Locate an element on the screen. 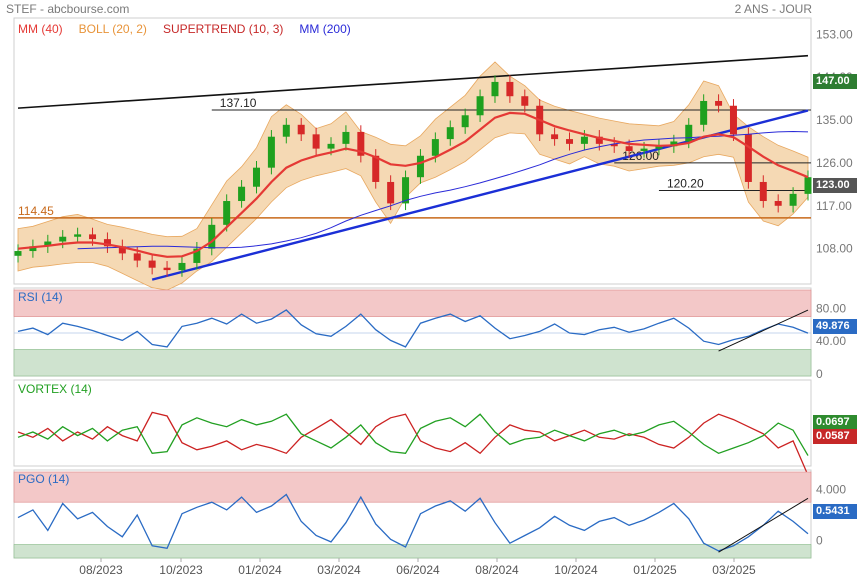 The width and height of the screenshot is (860, 580). y-tick-label: 117.00 is located at coordinates (834, 206).